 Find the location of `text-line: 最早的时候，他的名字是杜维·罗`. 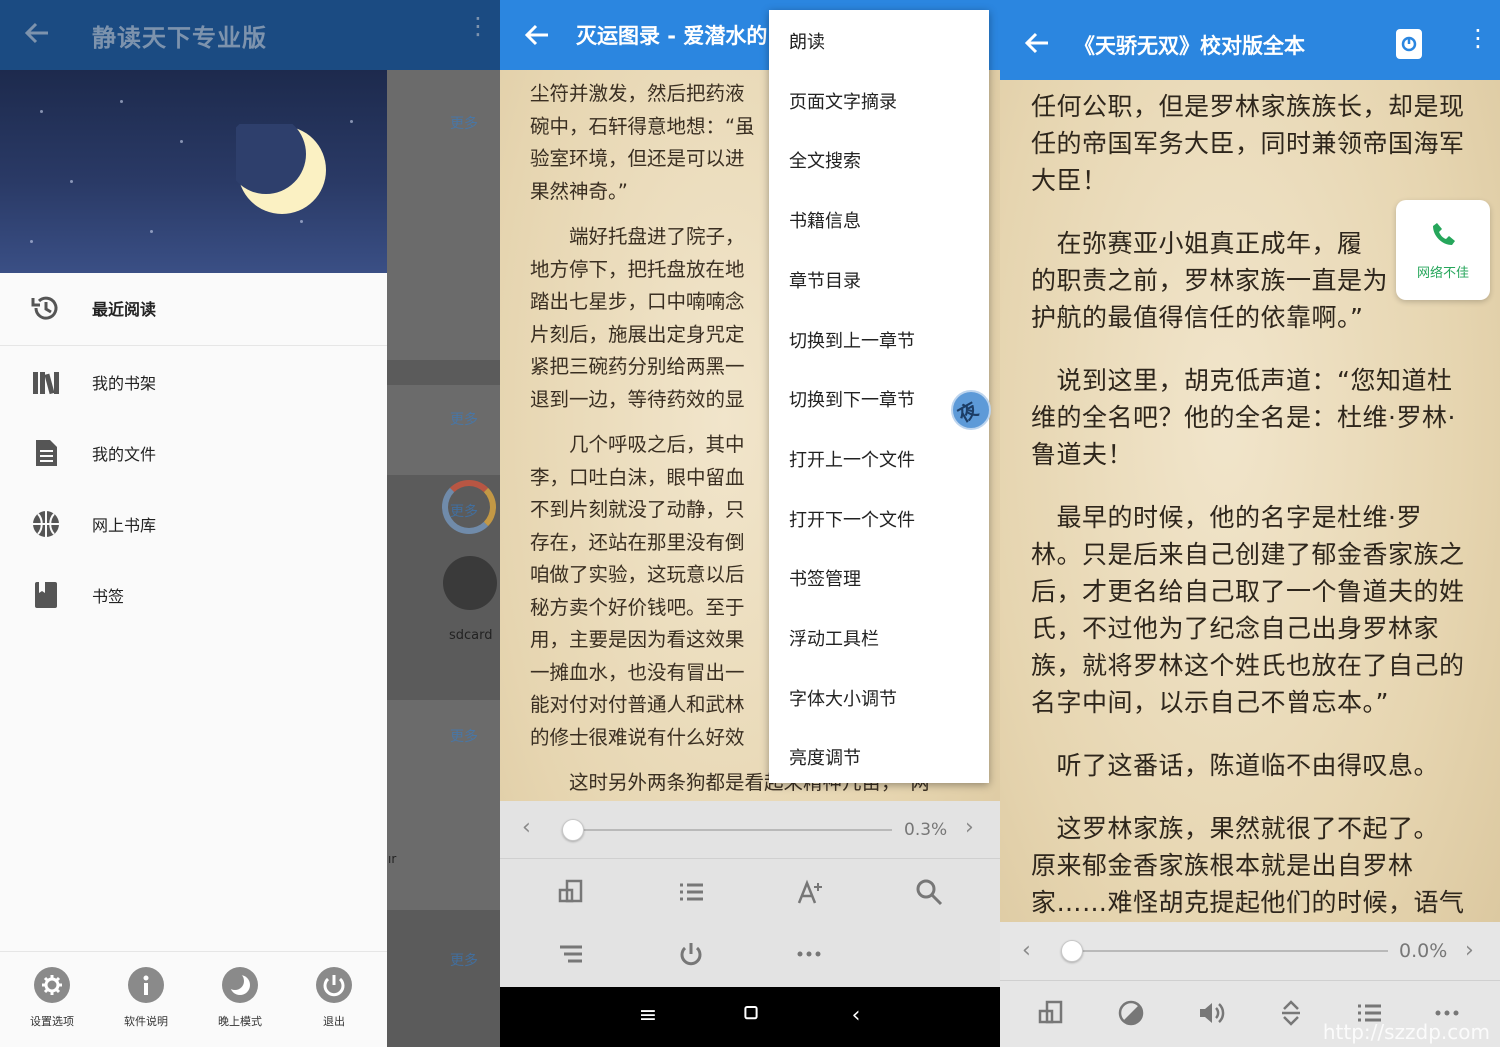

text-line: 最早的时候，他的名字是杜维·罗 is located at coordinates (1226, 517).